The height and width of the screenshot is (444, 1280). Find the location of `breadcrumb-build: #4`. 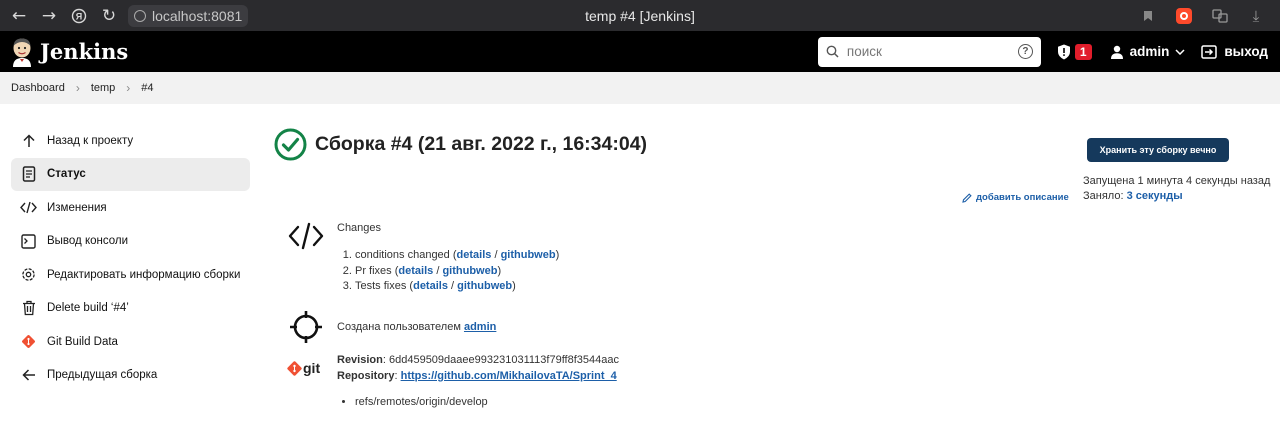

breadcrumb-build: #4 is located at coordinates (147, 88).